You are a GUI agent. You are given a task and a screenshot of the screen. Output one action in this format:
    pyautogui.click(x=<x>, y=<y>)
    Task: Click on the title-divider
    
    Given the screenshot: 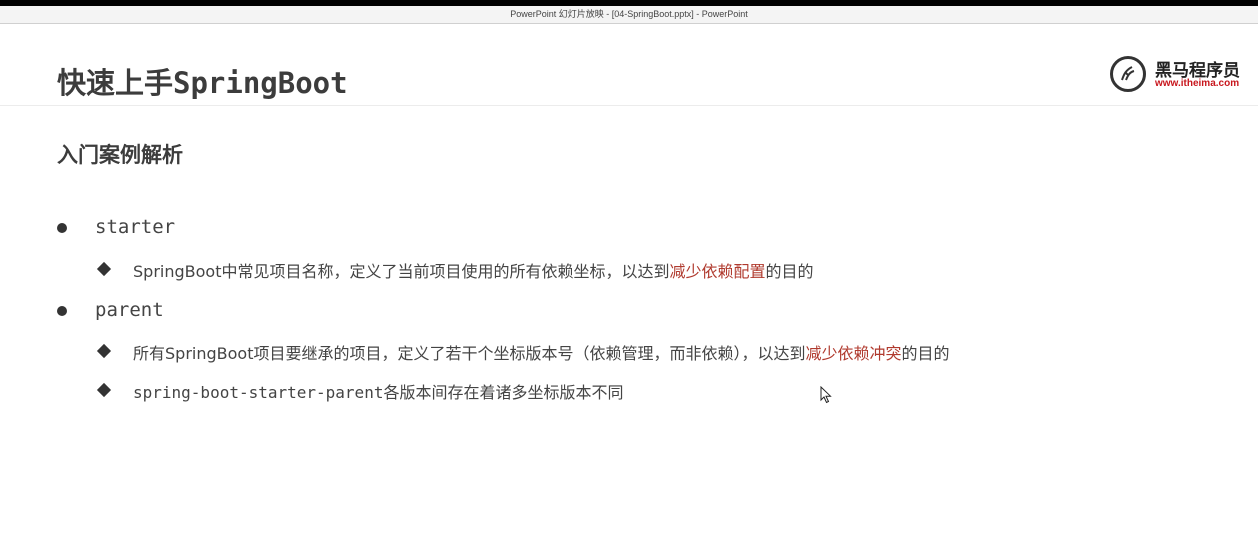 What is the action you would take?
    pyautogui.click(x=629, y=105)
    